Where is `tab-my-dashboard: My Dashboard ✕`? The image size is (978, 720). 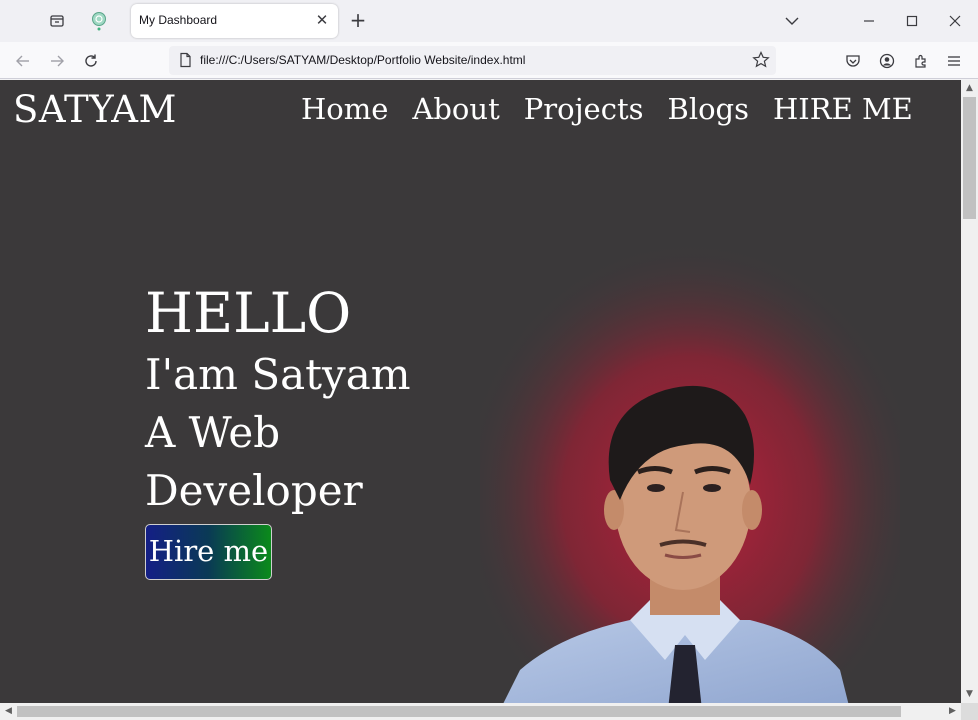 tab-my-dashboard: My Dashboard ✕ is located at coordinates (234, 21).